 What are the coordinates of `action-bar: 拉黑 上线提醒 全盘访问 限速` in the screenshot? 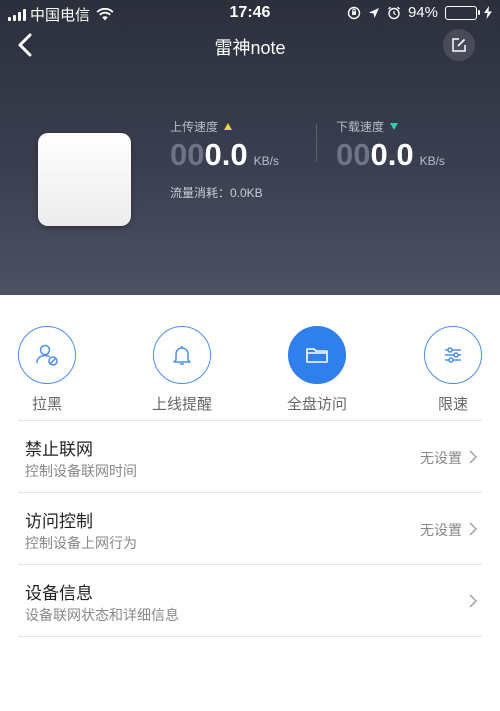 It's located at (250, 371).